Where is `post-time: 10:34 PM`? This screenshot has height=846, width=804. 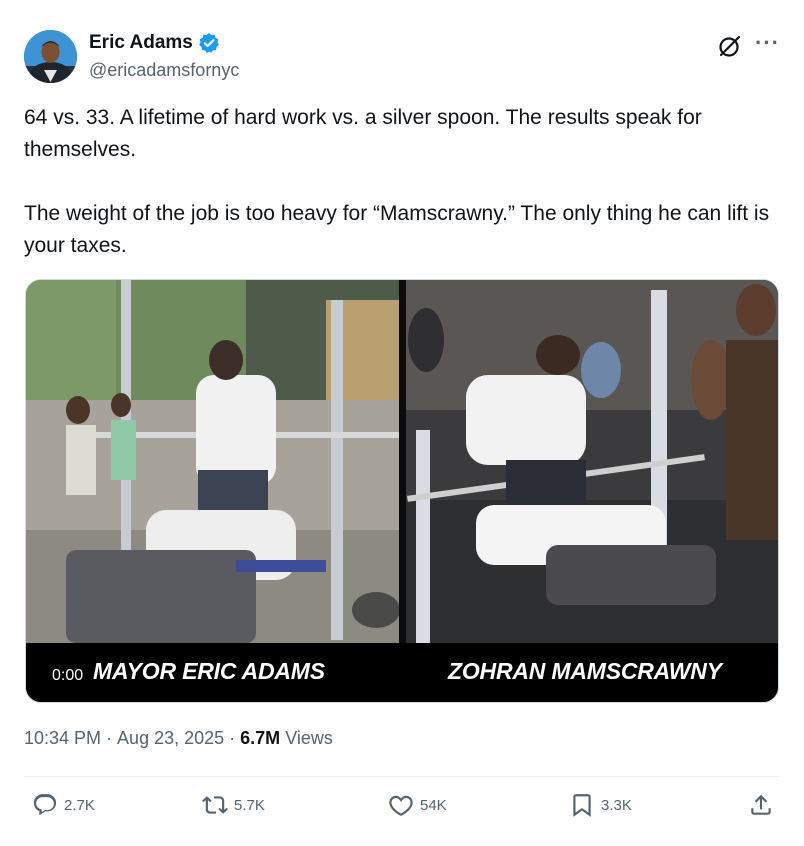 post-time: 10:34 PM is located at coordinates (62, 738).